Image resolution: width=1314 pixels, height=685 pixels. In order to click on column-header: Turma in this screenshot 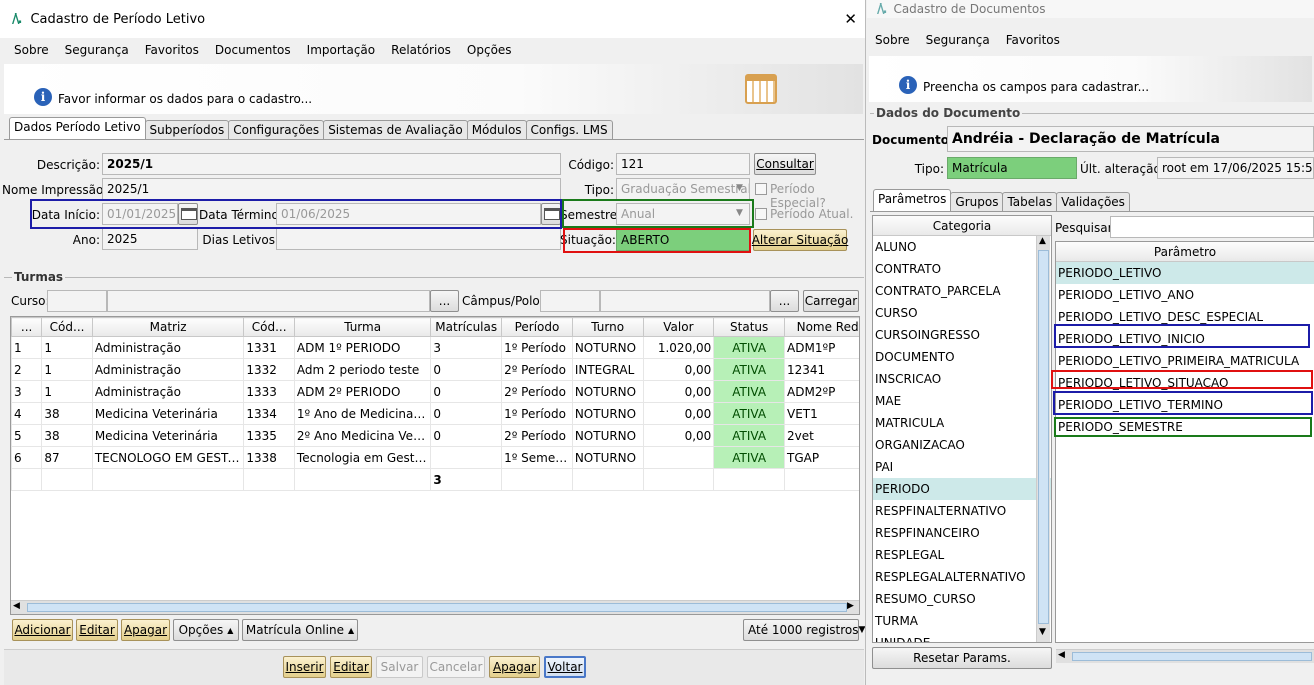, I will do `click(362, 327)`.